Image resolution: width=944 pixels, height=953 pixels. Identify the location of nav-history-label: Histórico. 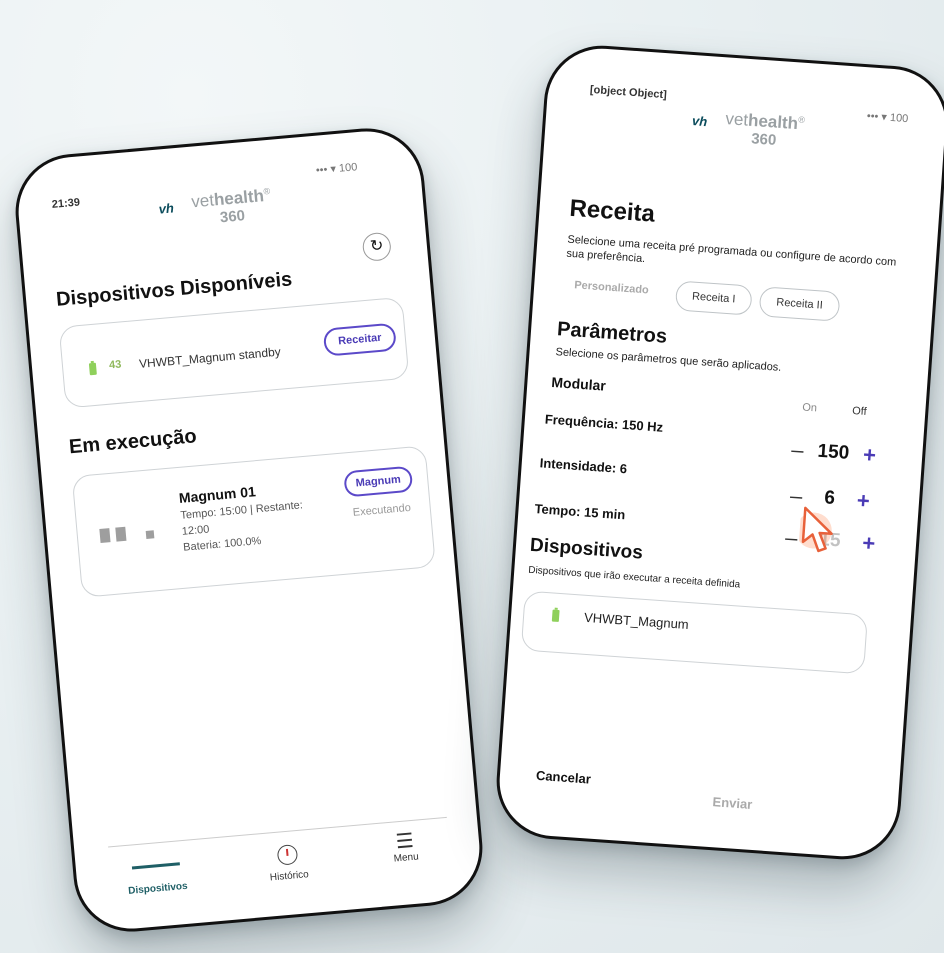
(289, 876).